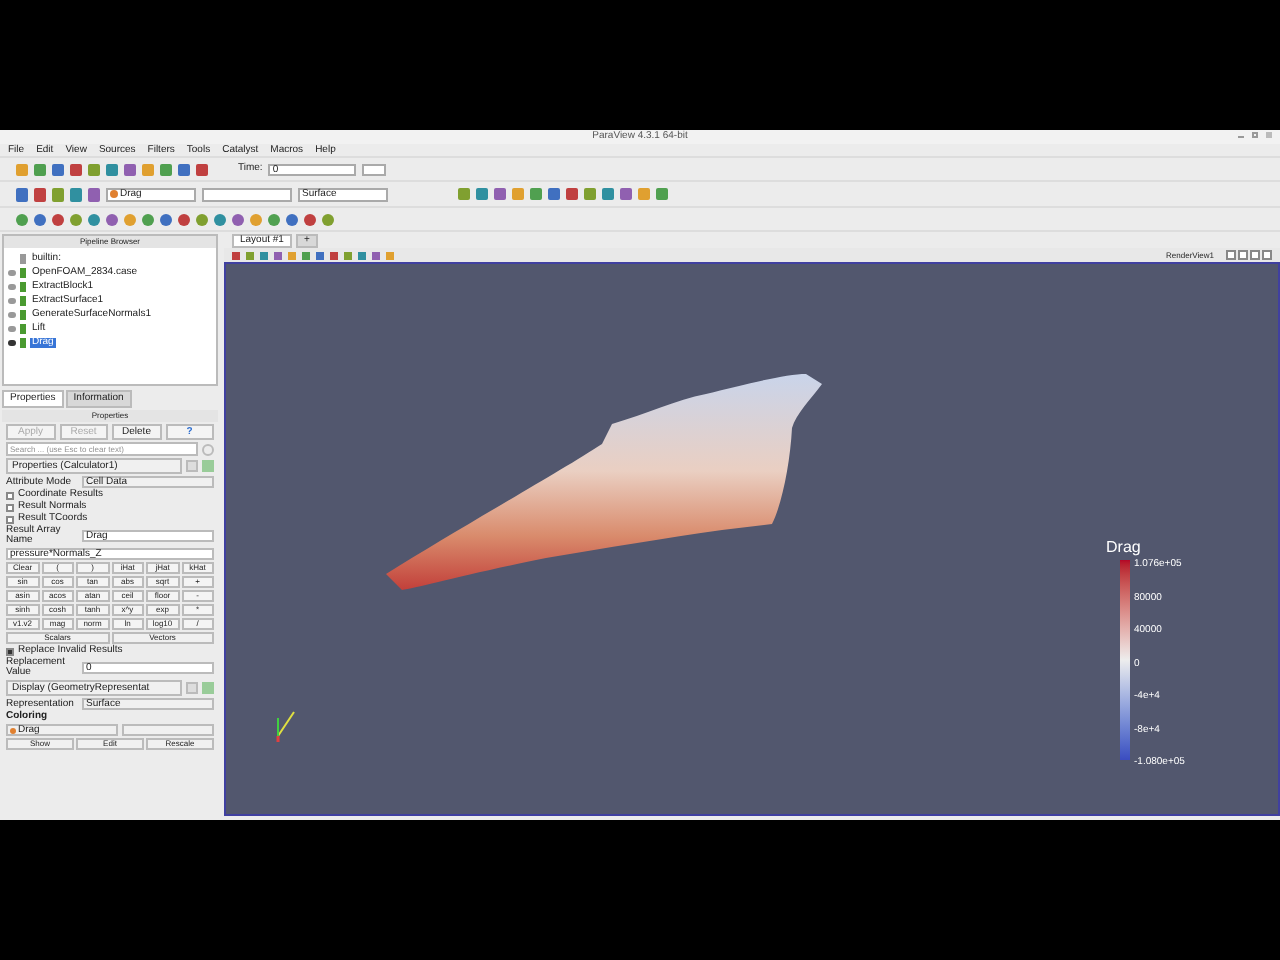  Describe the element at coordinates (23, 258) in the screenshot. I see `server-icon` at that location.